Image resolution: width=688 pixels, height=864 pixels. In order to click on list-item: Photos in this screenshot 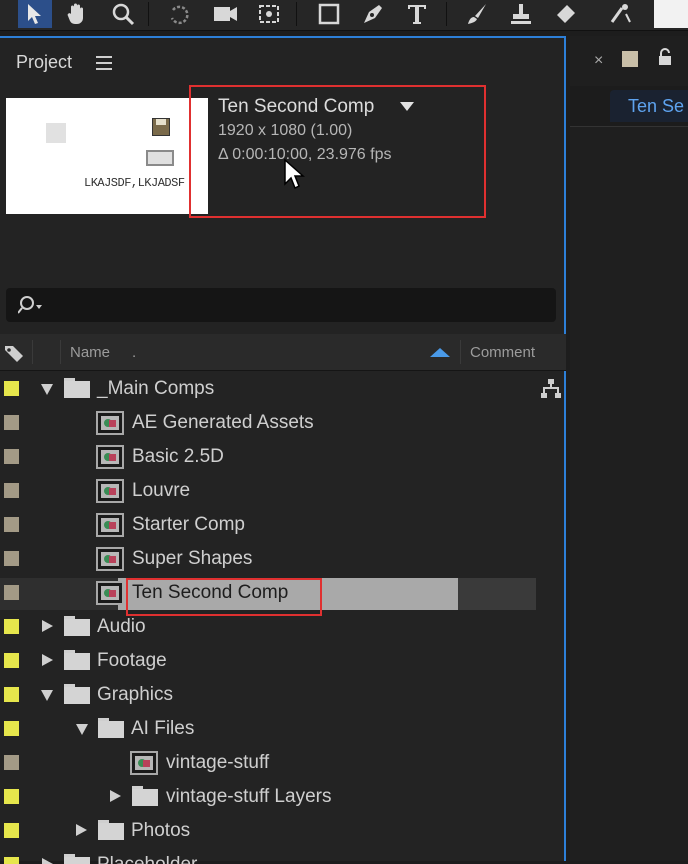, I will do `click(283, 831)`.